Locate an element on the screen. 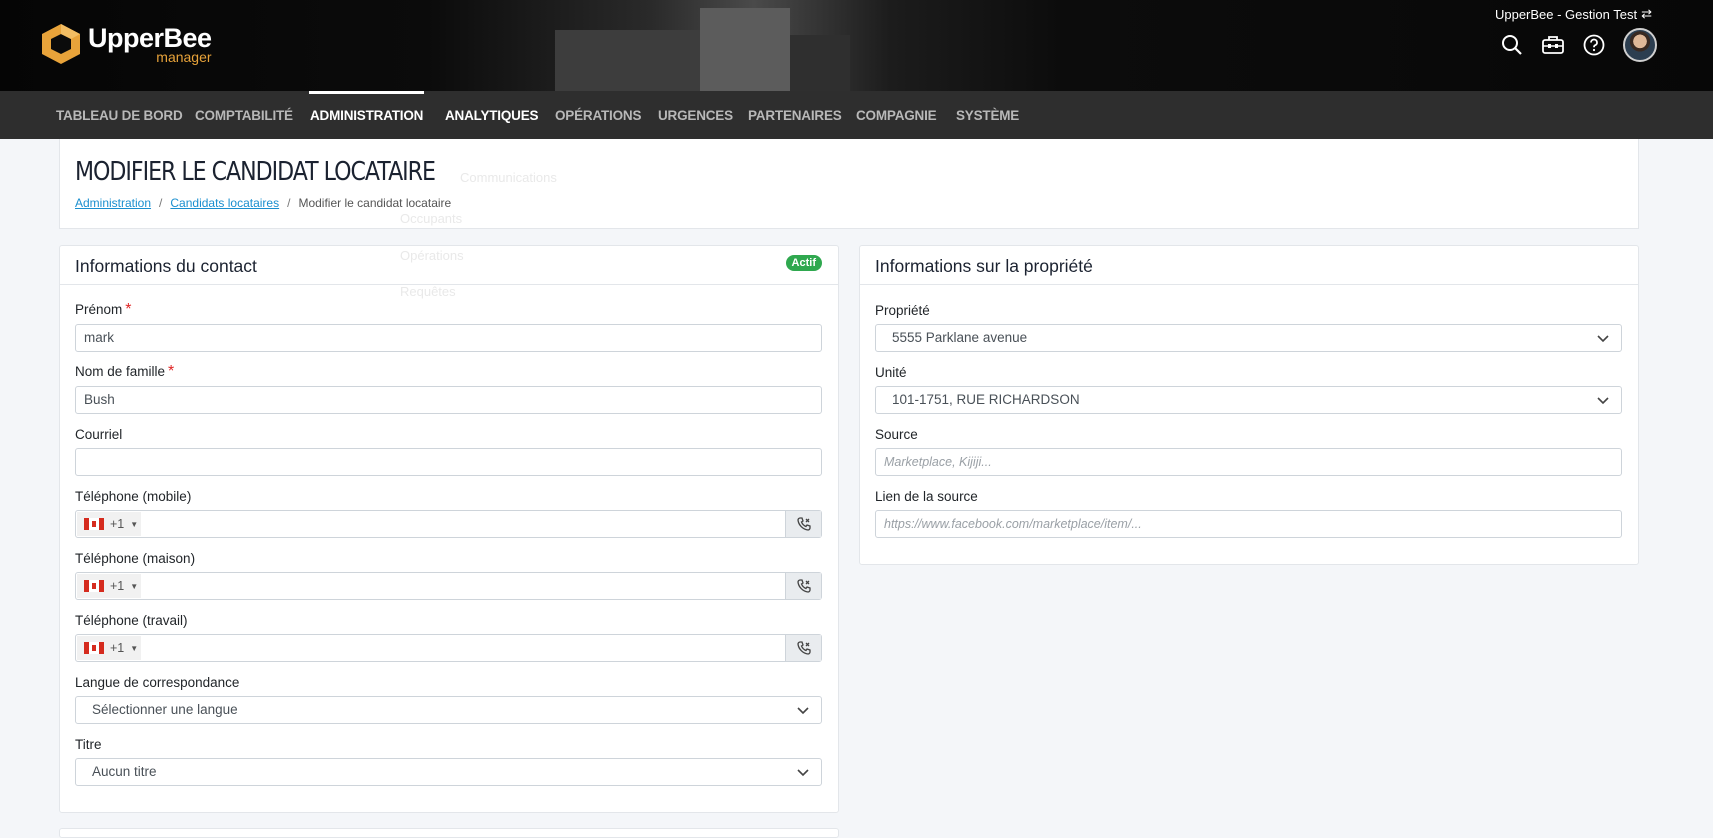 The height and width of the screenshot is (838, 1713). nav-operations: OPÉRATIONS is located at coordinates (598, 115).